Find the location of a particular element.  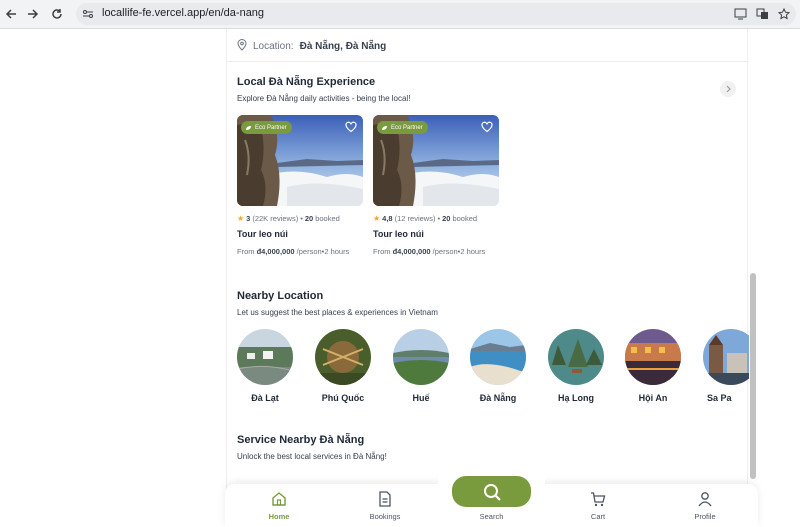

location-item-ha-long: Hạ Long is located at coordinates (576, 366).